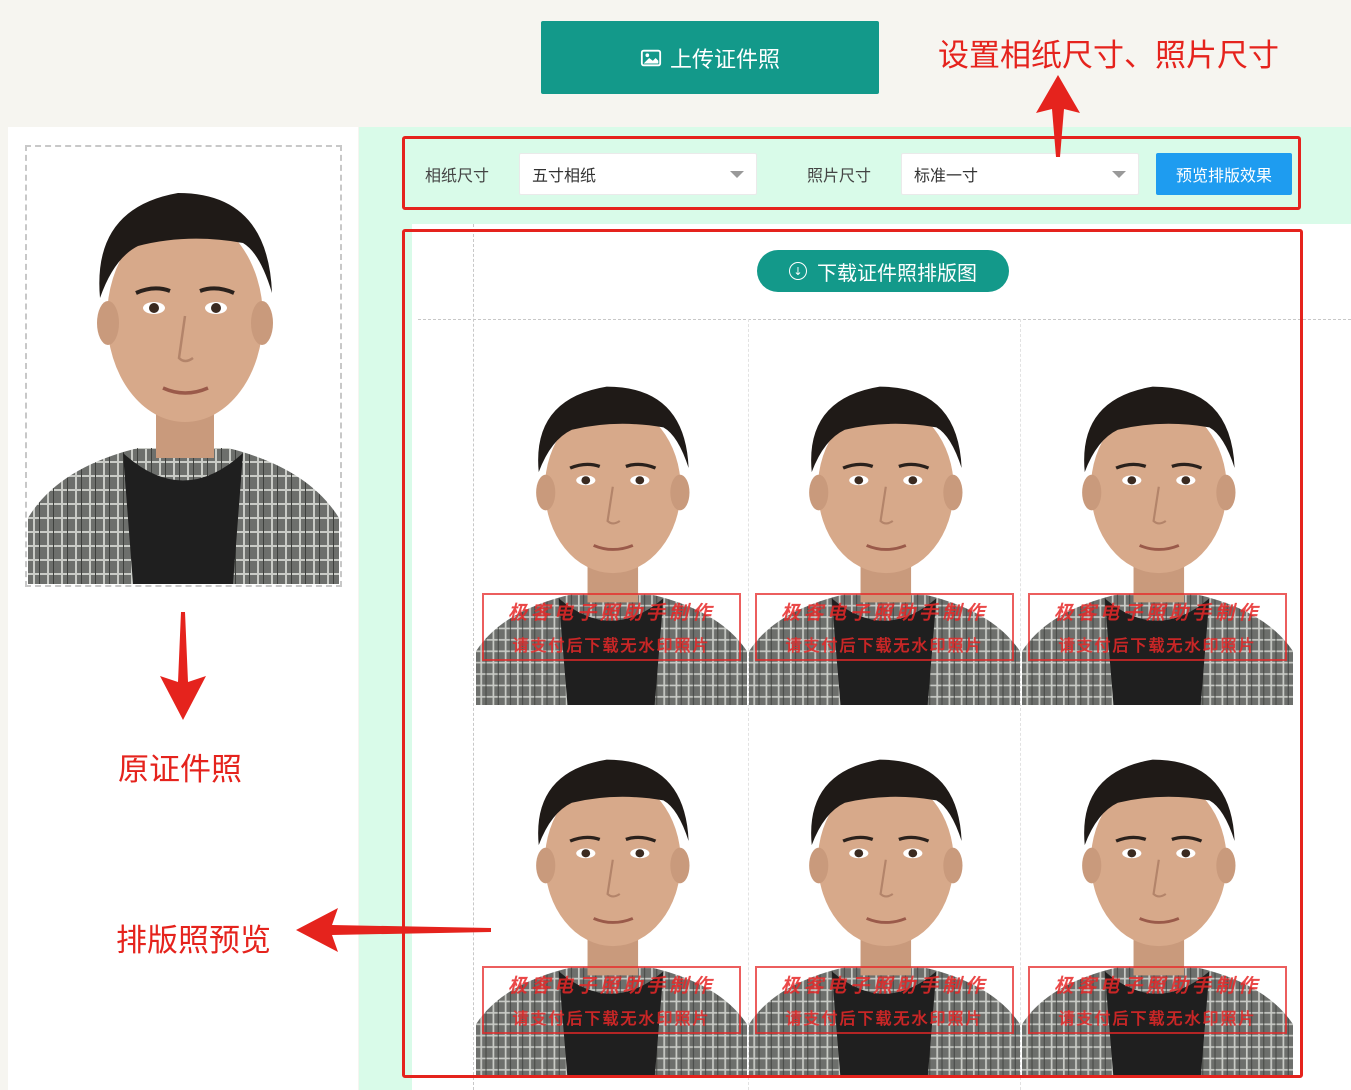  What do you see at coordinates (1020, 704) in the screenshot?
I see `cell-divider` at bounding box center [1020, 704].